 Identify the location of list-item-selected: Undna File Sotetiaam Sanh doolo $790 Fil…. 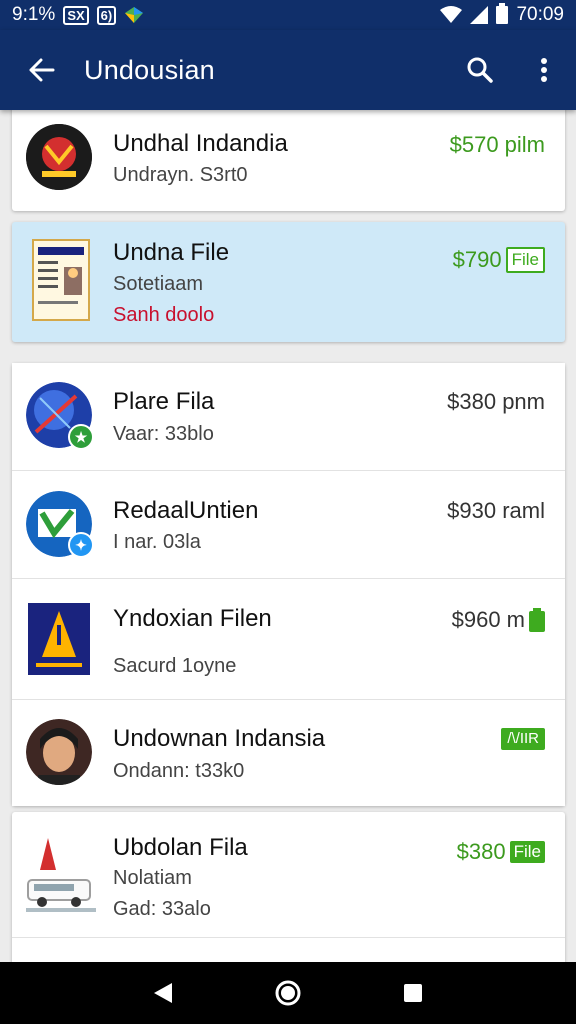
(288, 282).